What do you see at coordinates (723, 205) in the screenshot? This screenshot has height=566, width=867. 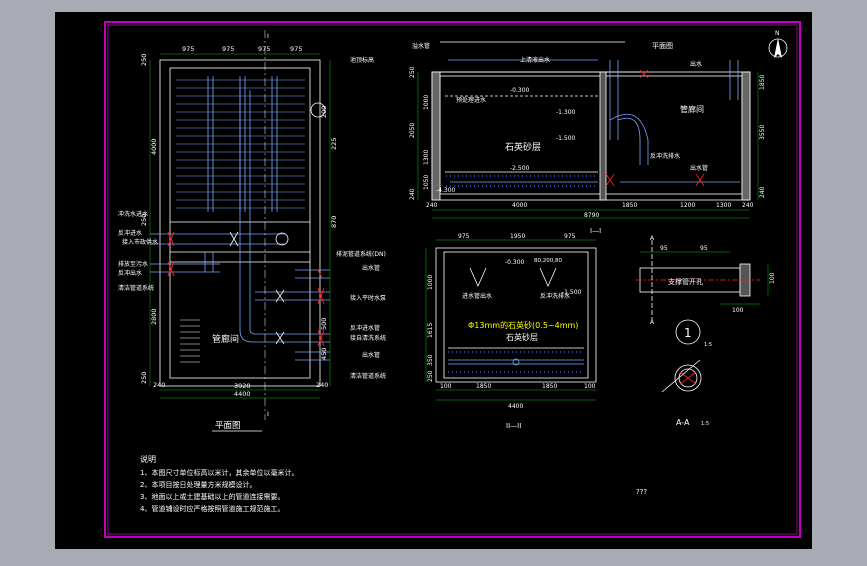 I see `section-1-bottom-dim-5: 1300` at bounding box center [723, 205].